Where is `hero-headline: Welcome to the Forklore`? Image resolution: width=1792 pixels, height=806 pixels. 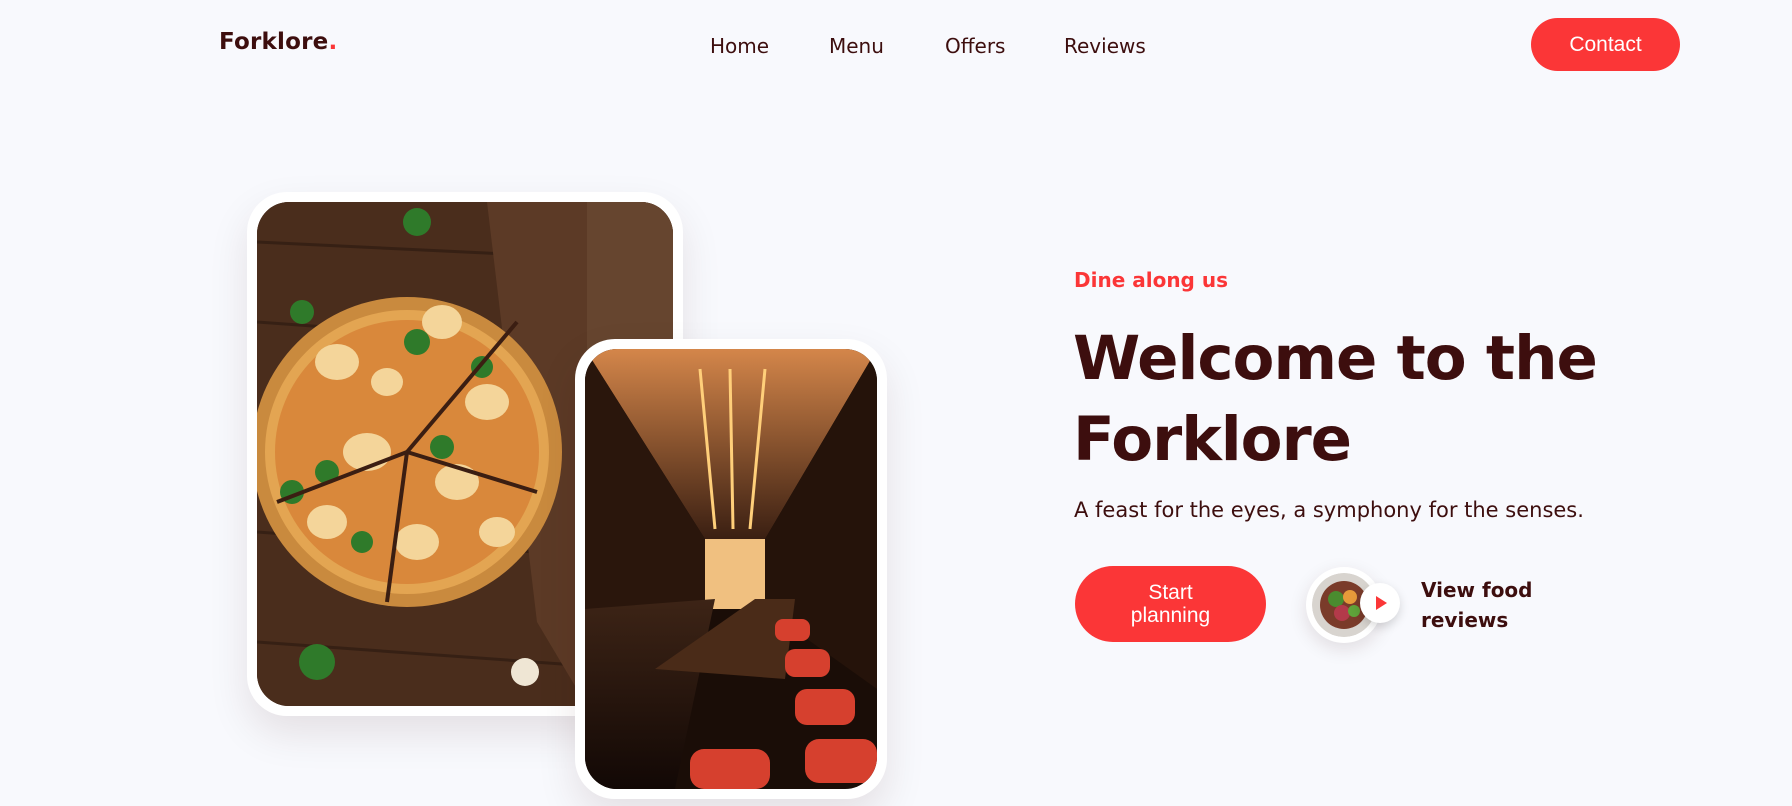
hero-headline: Welcome to the Forklore is located at coordinates (1335, 399).